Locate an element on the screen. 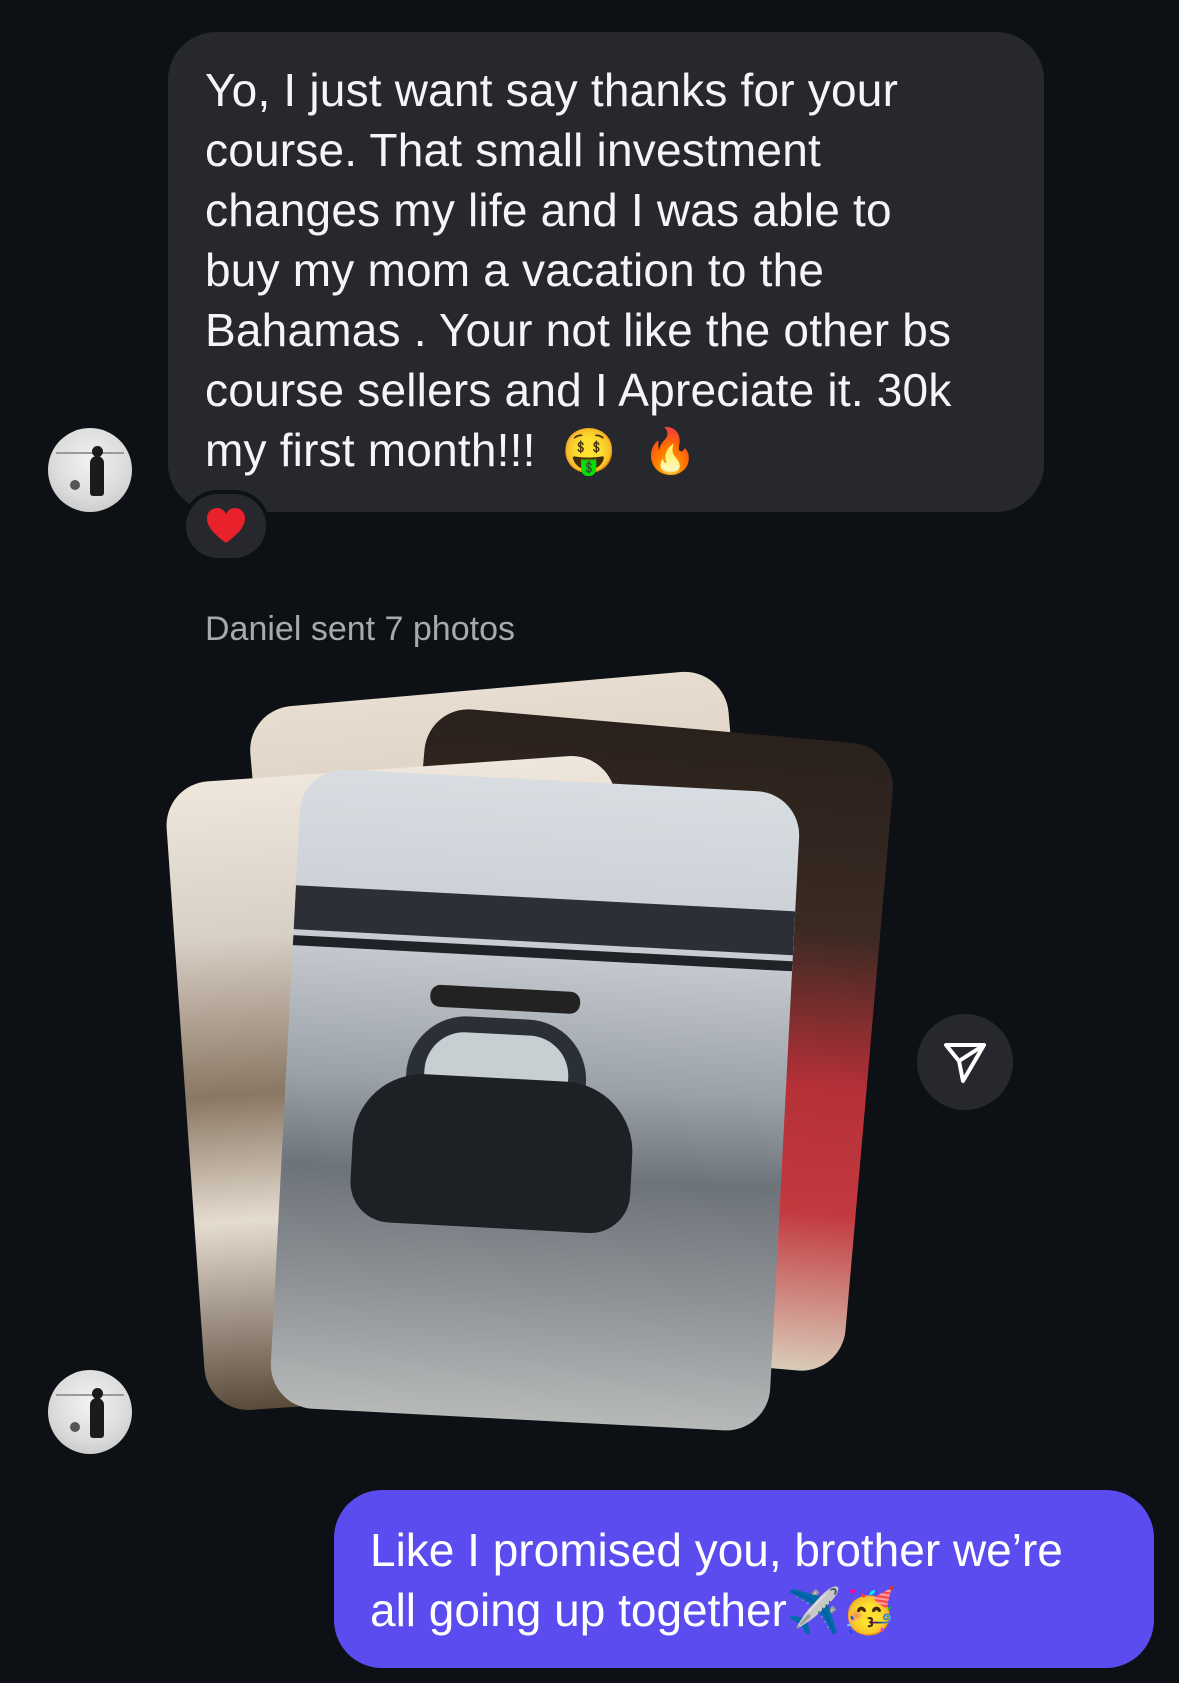 The image size is (1179, 1683). party-face-emoji: 🥳 is located at coordinates (869, 1611).